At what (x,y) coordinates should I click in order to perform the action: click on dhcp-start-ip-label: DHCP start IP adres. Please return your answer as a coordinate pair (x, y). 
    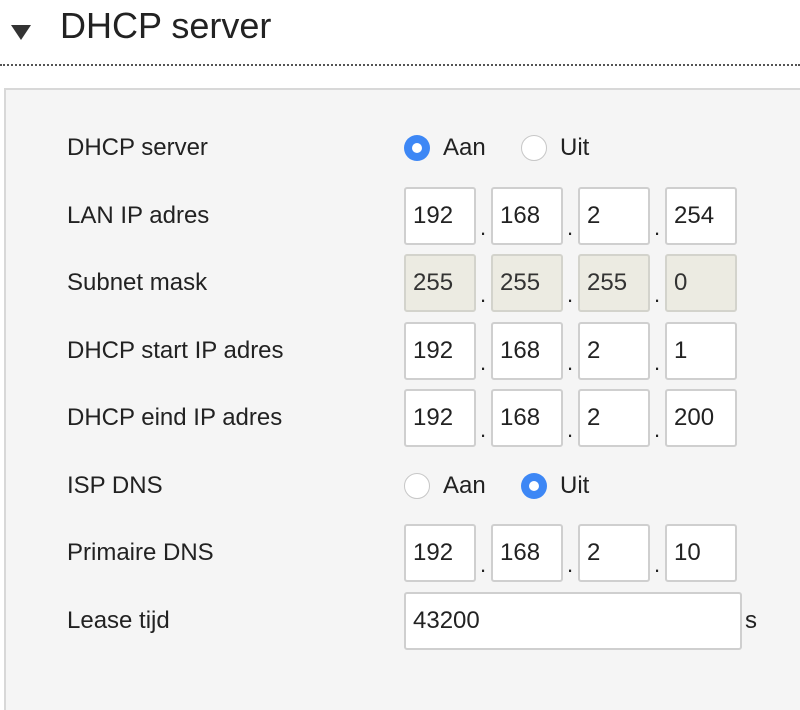
    Looking at the image, I should click on (175, 350).